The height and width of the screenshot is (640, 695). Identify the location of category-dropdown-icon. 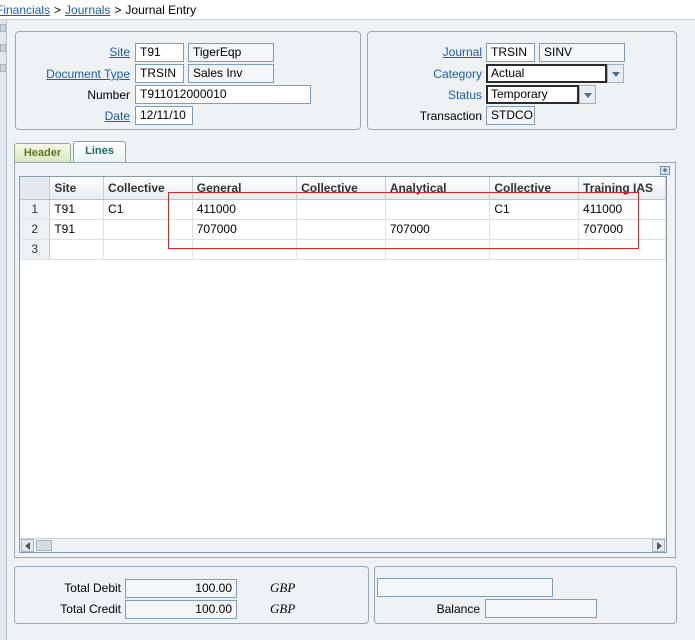
(615, 73).